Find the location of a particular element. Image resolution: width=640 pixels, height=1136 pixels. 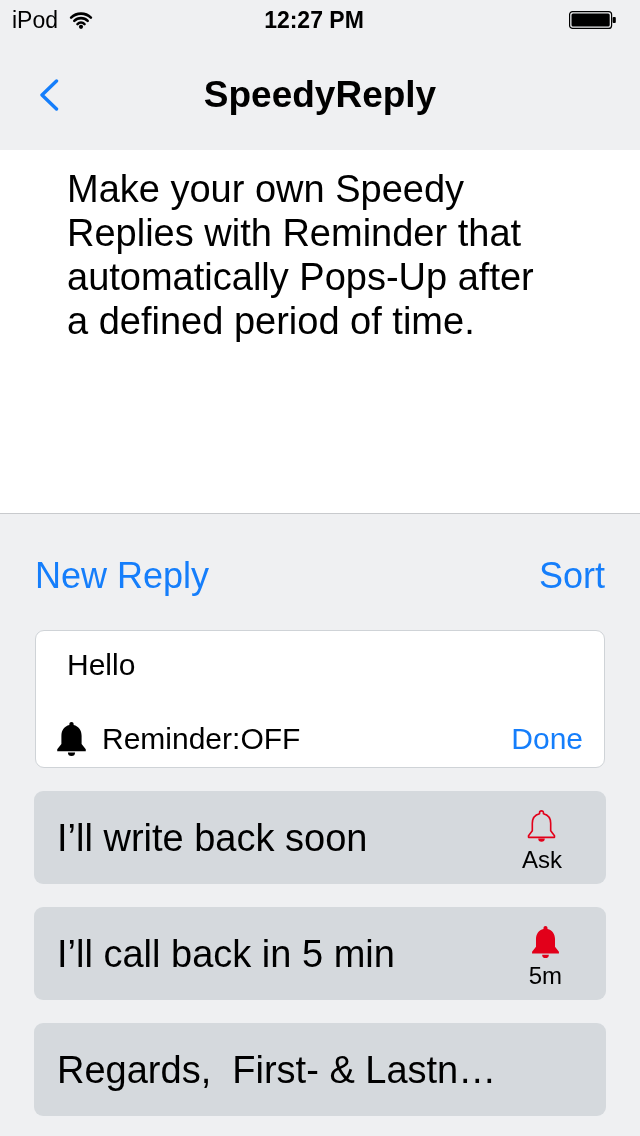

carrier-name: iPod is located at coordinates (35, 20).